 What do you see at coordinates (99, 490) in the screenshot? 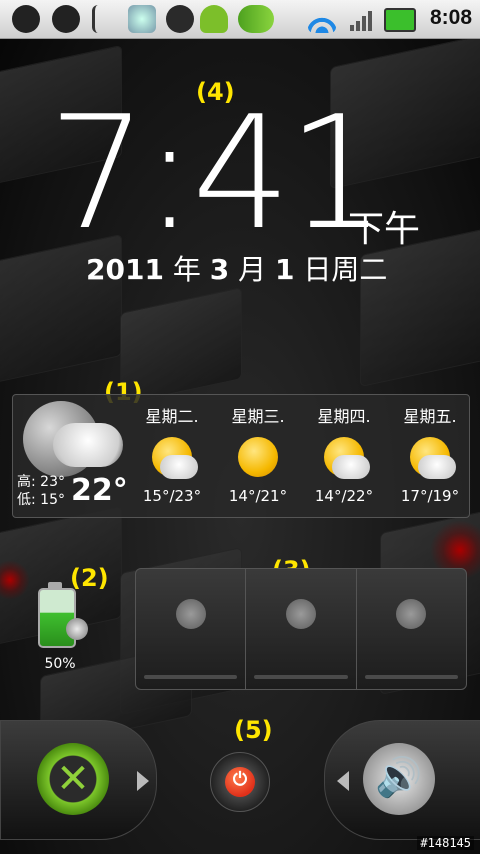
I see `current-temp: 22°` at bounding box center [99, 490].